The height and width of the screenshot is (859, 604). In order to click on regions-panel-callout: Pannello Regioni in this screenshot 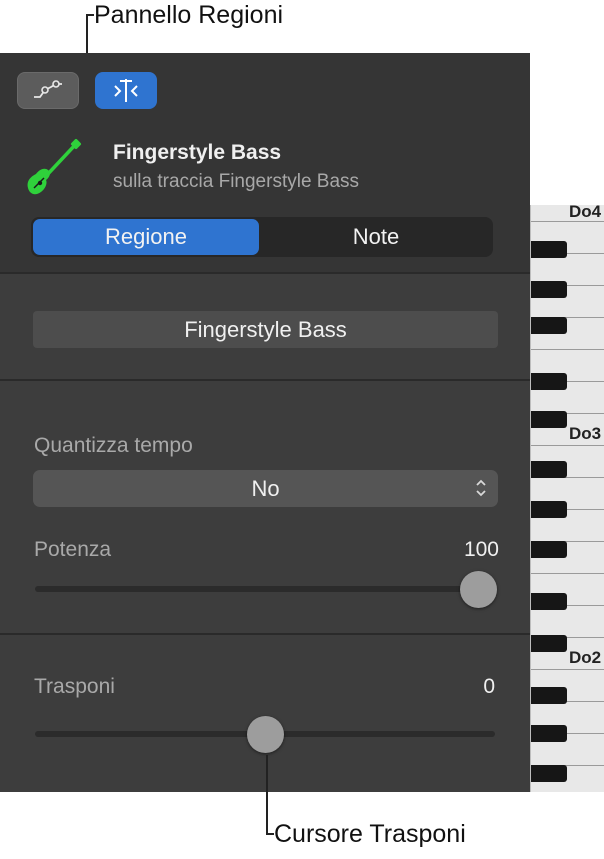, I will do `click(189, 15)`.